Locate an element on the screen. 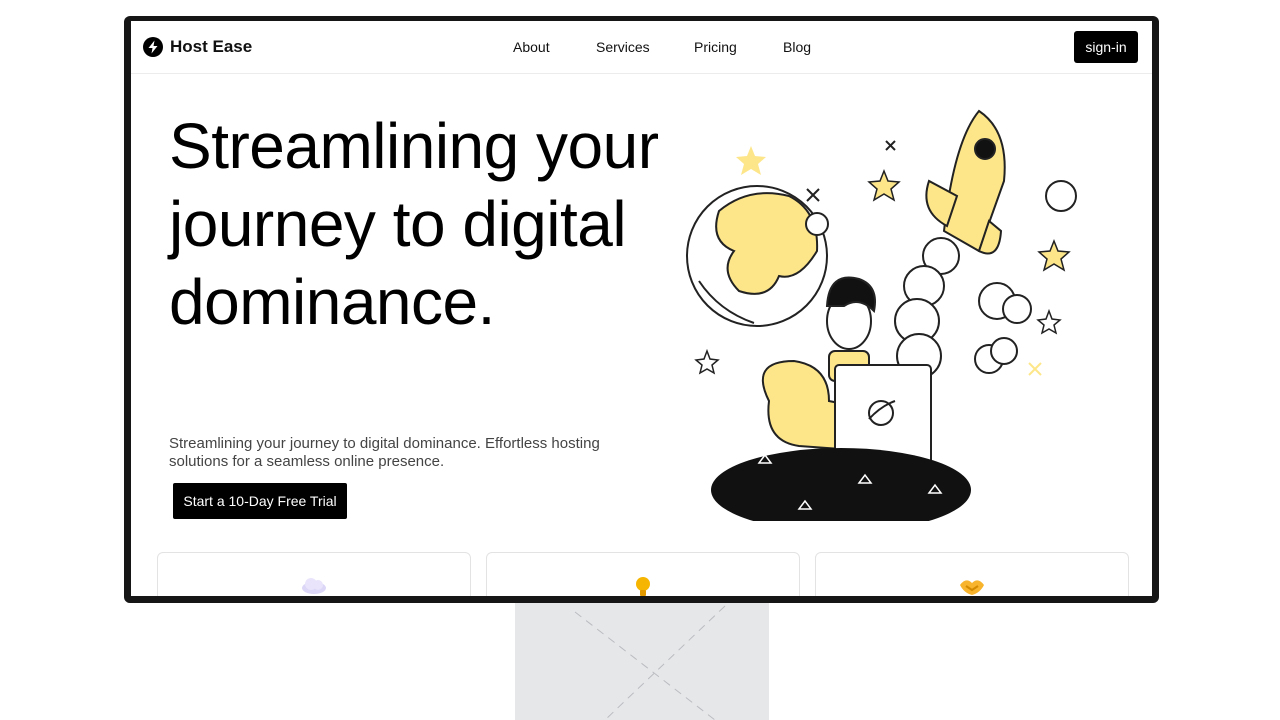 The height and width of the screenshot is (720, 1280). nav-link-blog: Blog is located at coordinates (797, 47).